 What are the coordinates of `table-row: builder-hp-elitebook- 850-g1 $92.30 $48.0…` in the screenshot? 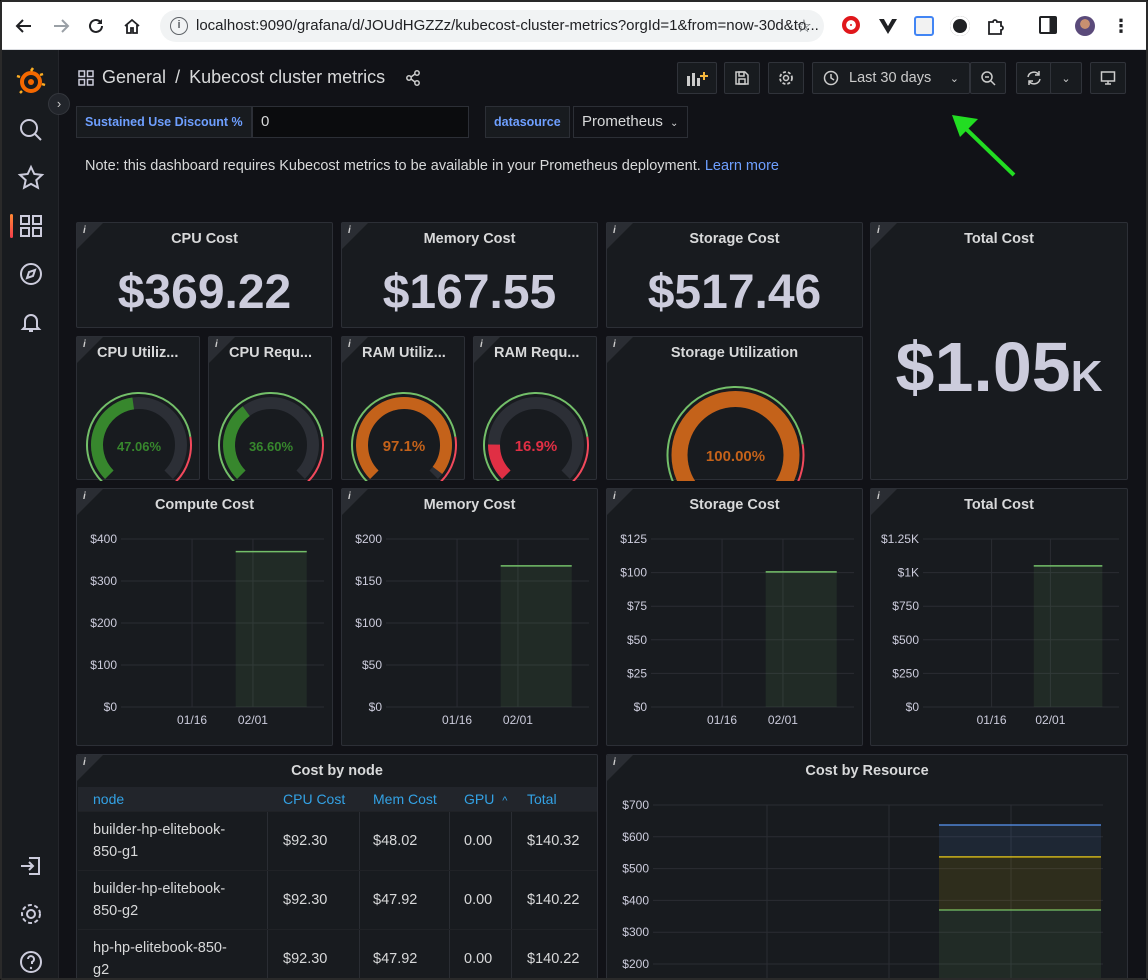 It's located at (337, 840).